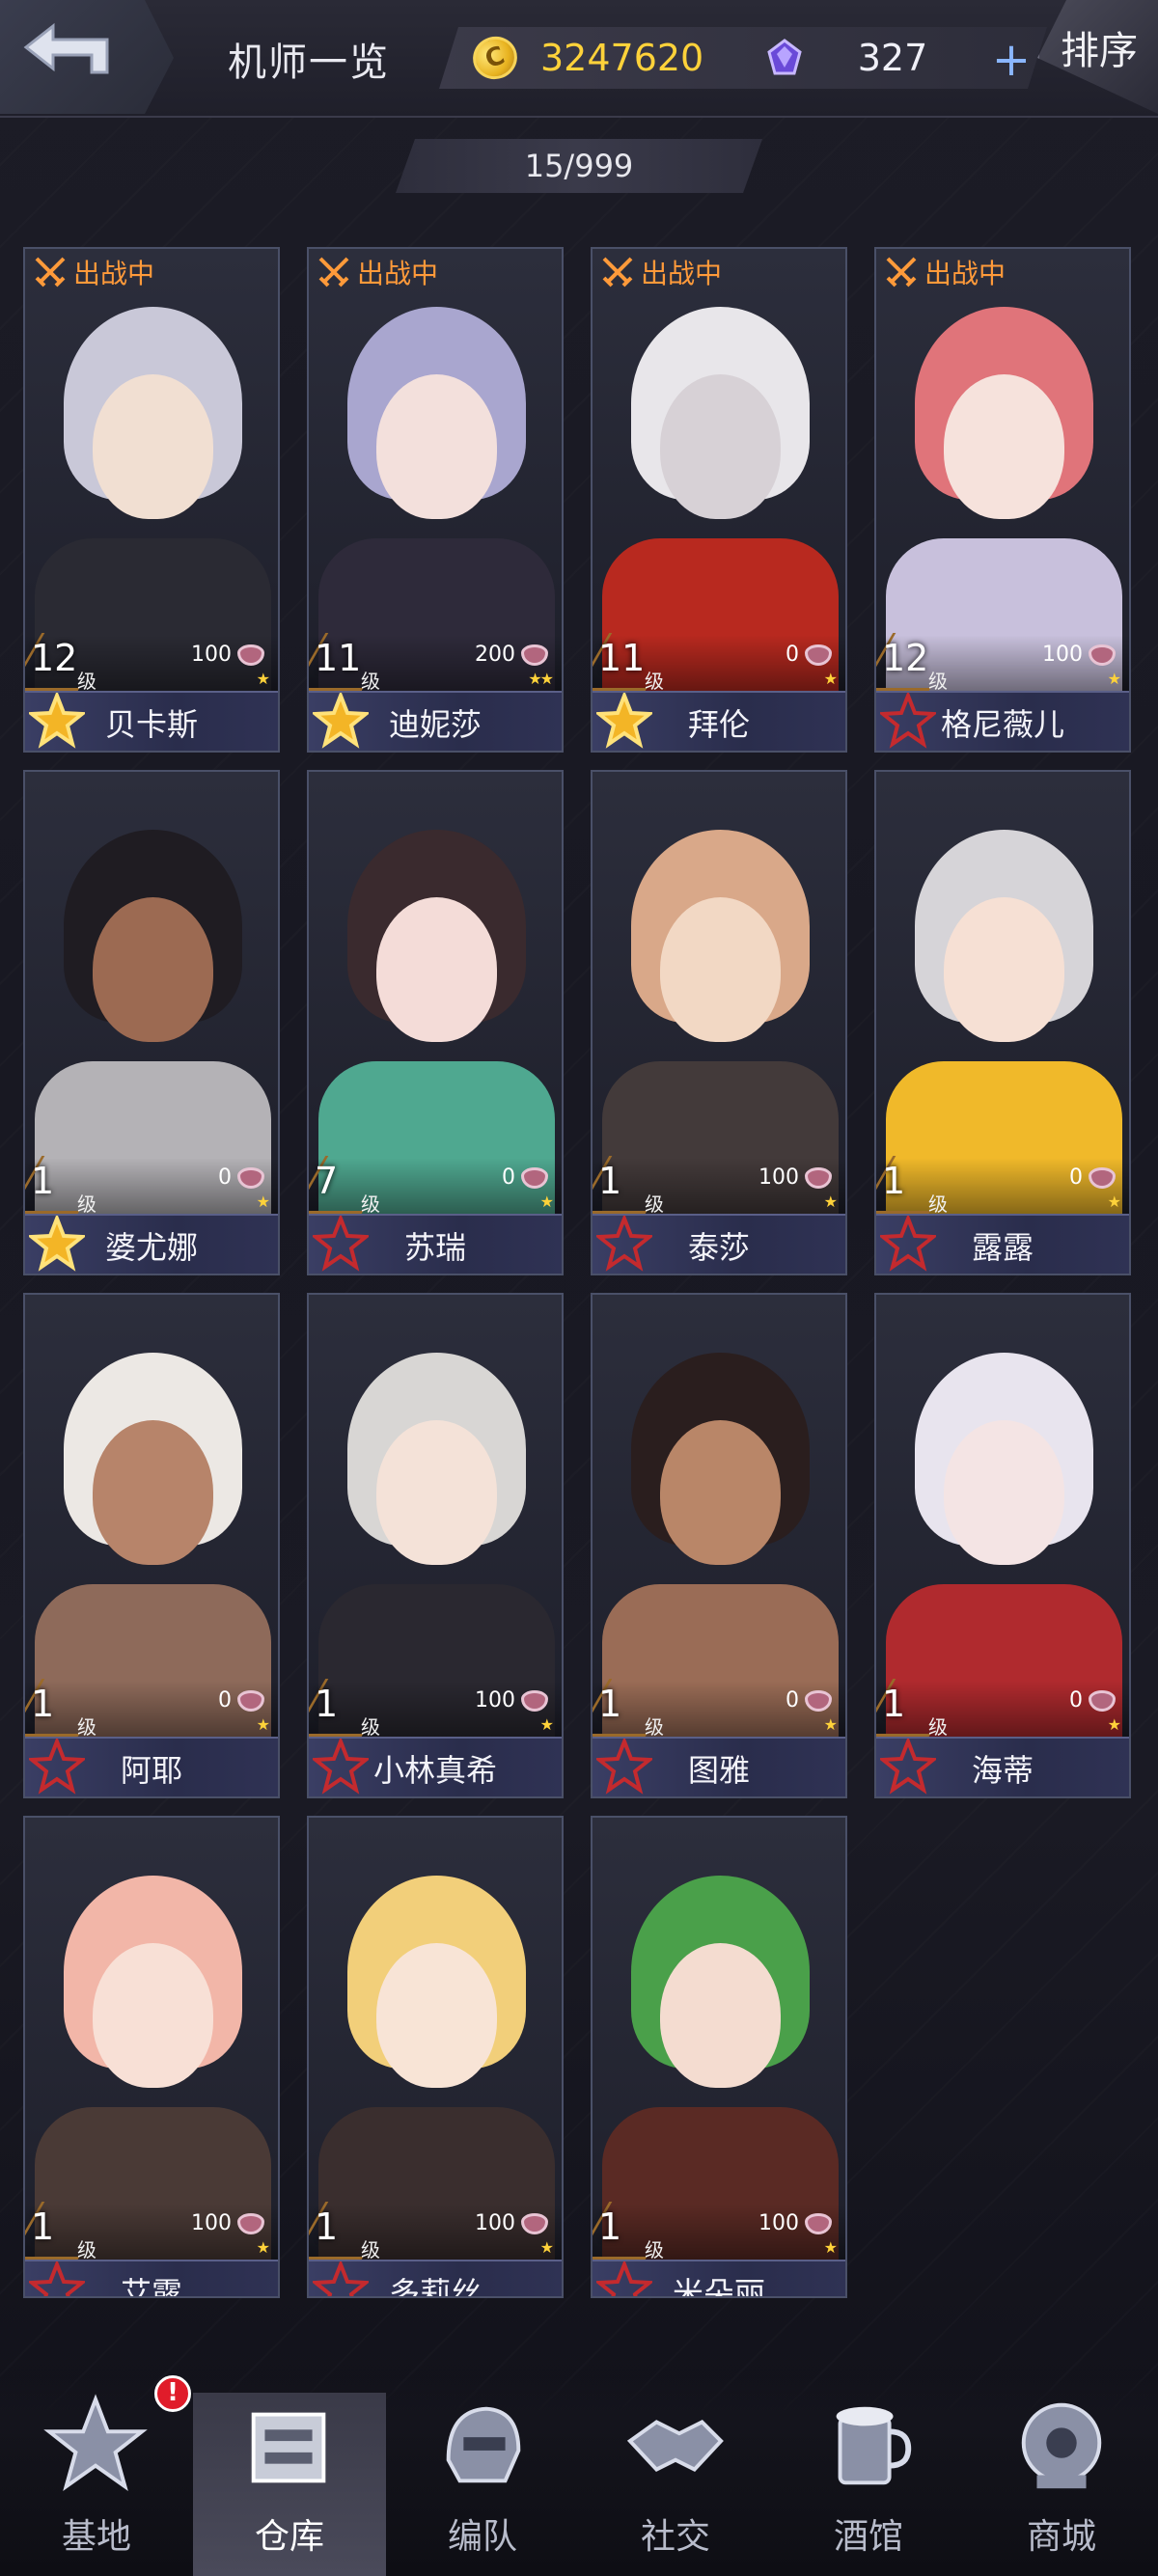 Image resolution: width=1158 pixels, height=2576 pixels. What do you see at coordinates (95, 2443) in the screenshot?
I see `base-emblem-icon` at bounding box center [95, 2443].